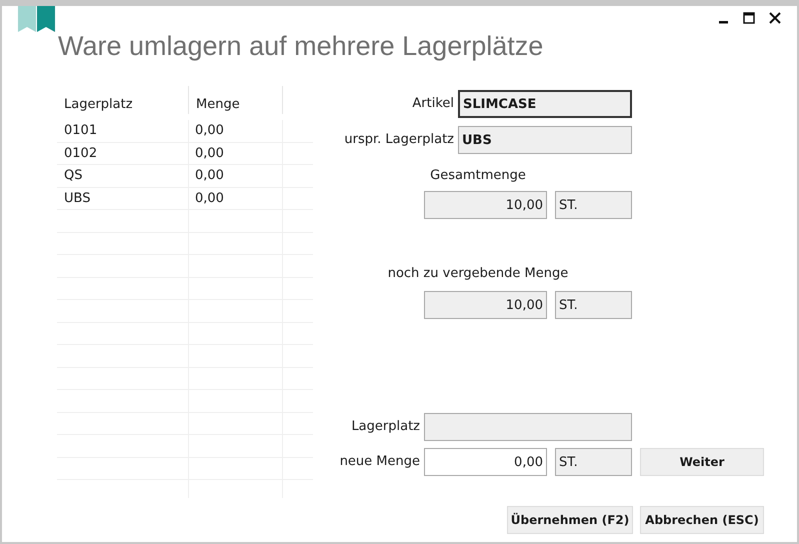 Image resolution: width=799 pixels, height=544 pixels. What do you see at coordinates (570, 520) in the screenshot?
I see `apply-button: Übernehmen (F2)` at bounding box center [570, 520].